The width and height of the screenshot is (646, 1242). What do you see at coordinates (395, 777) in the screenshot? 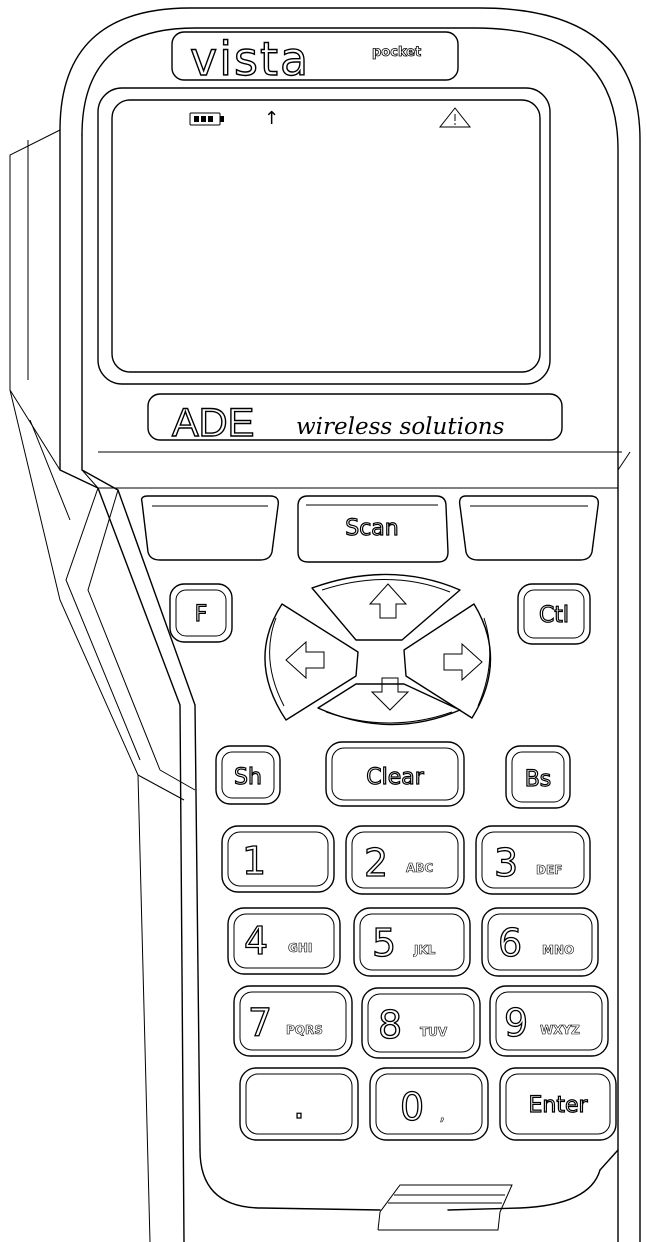
I see `clear-key-label: Clear` at bounding box center [395, 777].